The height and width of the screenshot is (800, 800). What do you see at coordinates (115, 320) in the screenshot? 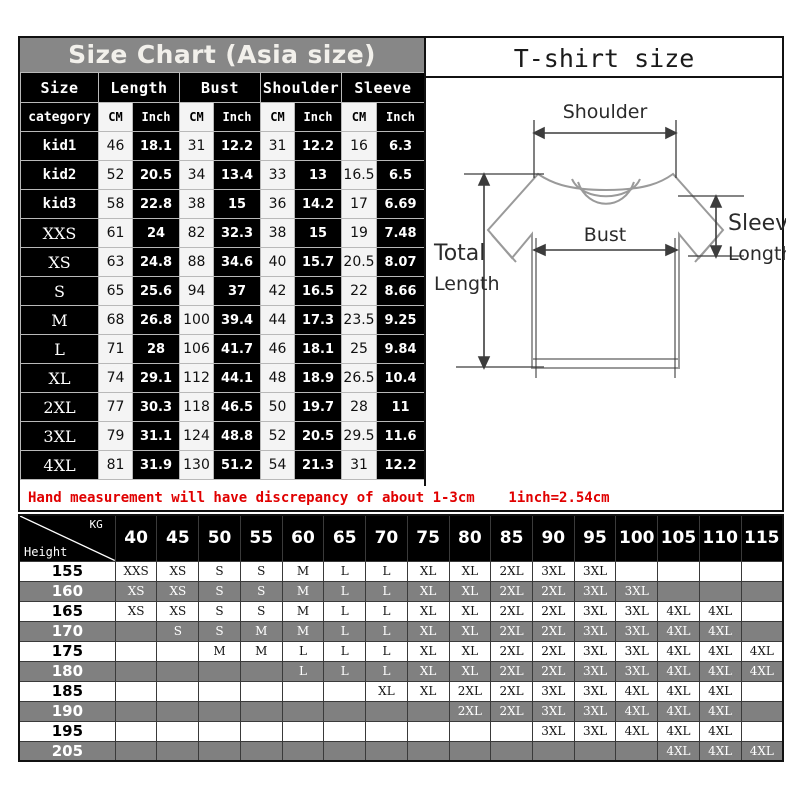
I see `cell-length-cm: 68` at bounding box center [115, 320].